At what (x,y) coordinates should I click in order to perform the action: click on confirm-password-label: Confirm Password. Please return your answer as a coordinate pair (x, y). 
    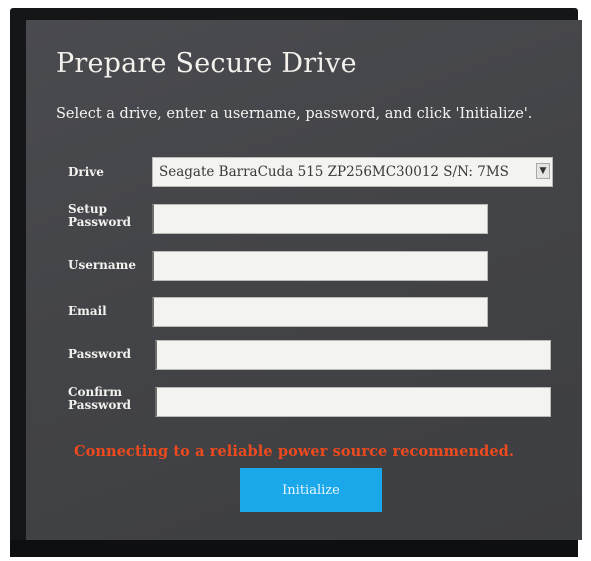
    Looking at the image, I should click on (99, 399).